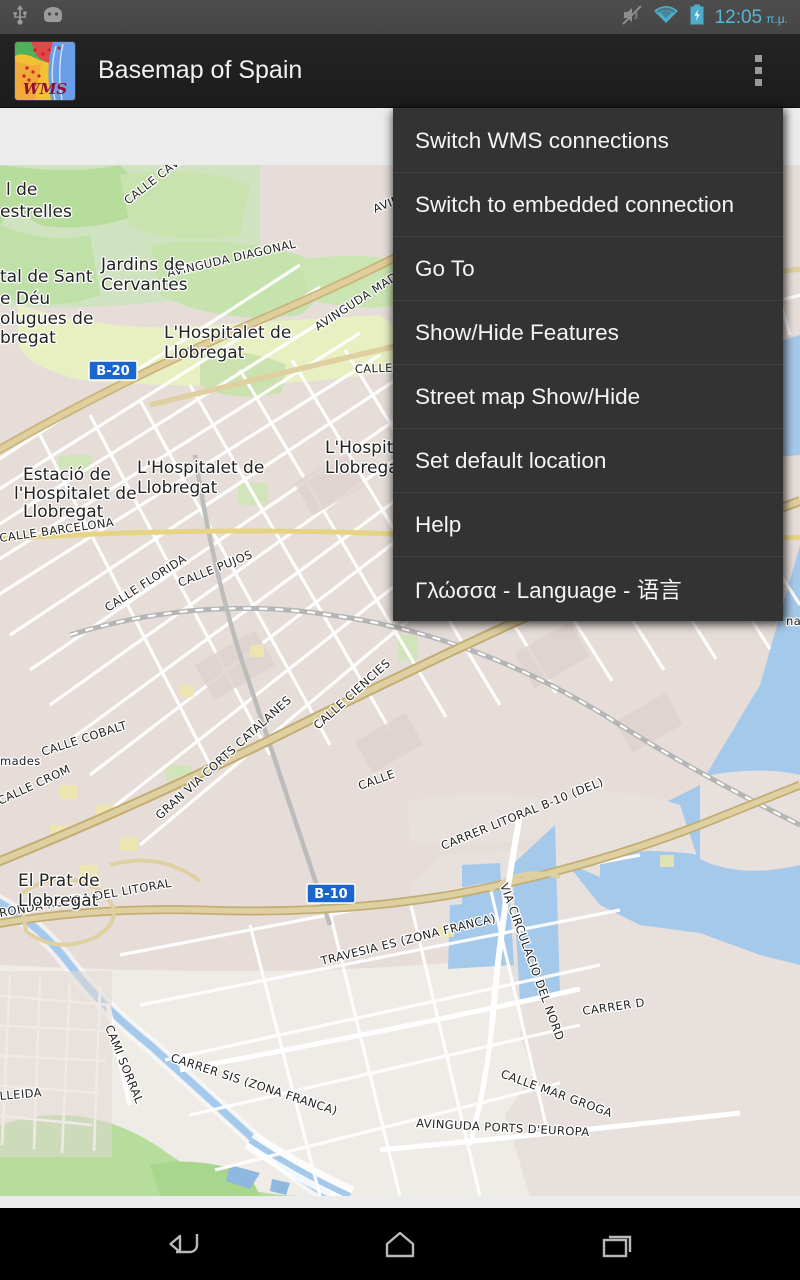 This screenshot has width=800, height=1280. I want to click on map-road-shield: B-20, so click(113, 370).